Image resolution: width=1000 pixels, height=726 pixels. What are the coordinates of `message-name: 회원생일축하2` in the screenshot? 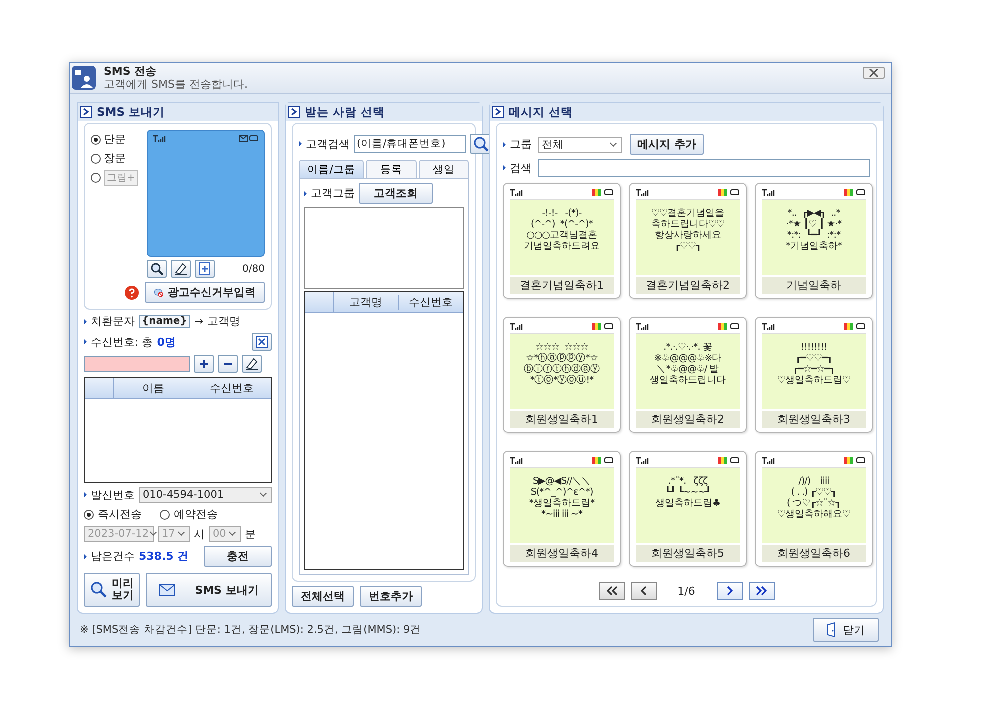 It's located at (688, 419).